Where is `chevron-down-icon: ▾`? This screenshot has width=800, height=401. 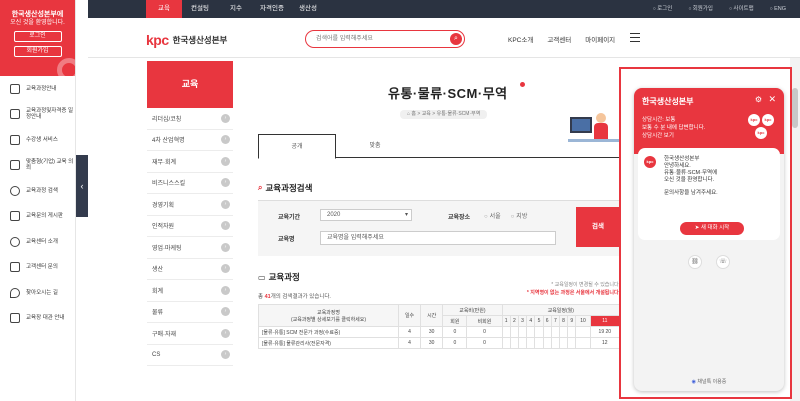
chevron-down-icon: ▾ is located at coordinates (406, 215).